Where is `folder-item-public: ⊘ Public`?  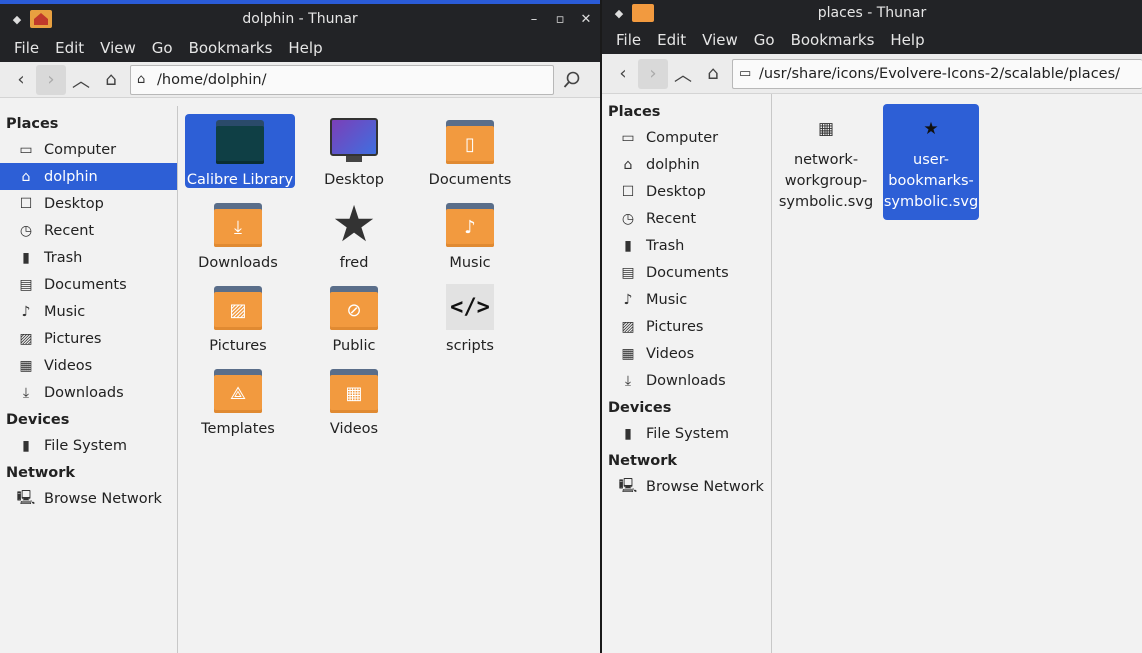
folder-item-public: ⊘ Public is located at coordinates (354, 319).